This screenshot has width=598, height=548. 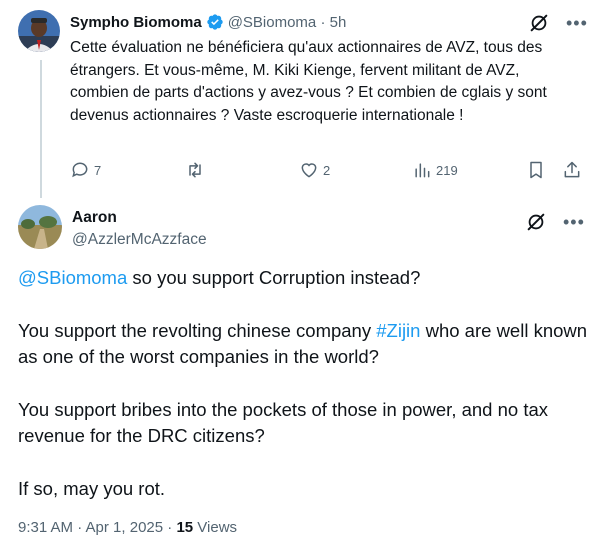 What do you see at coordinates (215, 527) in the screenshot?
I see `views-label: Views` at bounding box center [215, 527].